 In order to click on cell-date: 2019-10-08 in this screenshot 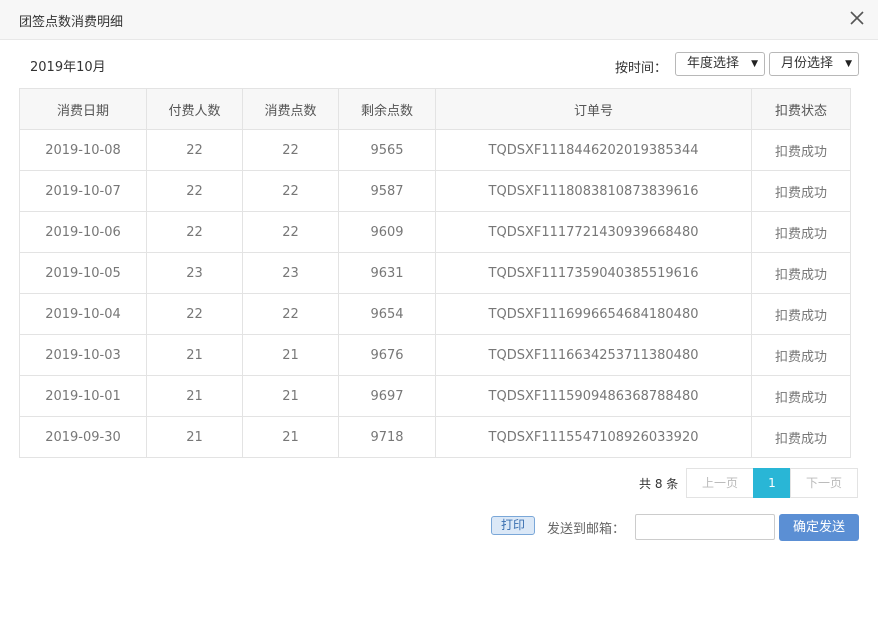, I will do `click(83, 150)`.